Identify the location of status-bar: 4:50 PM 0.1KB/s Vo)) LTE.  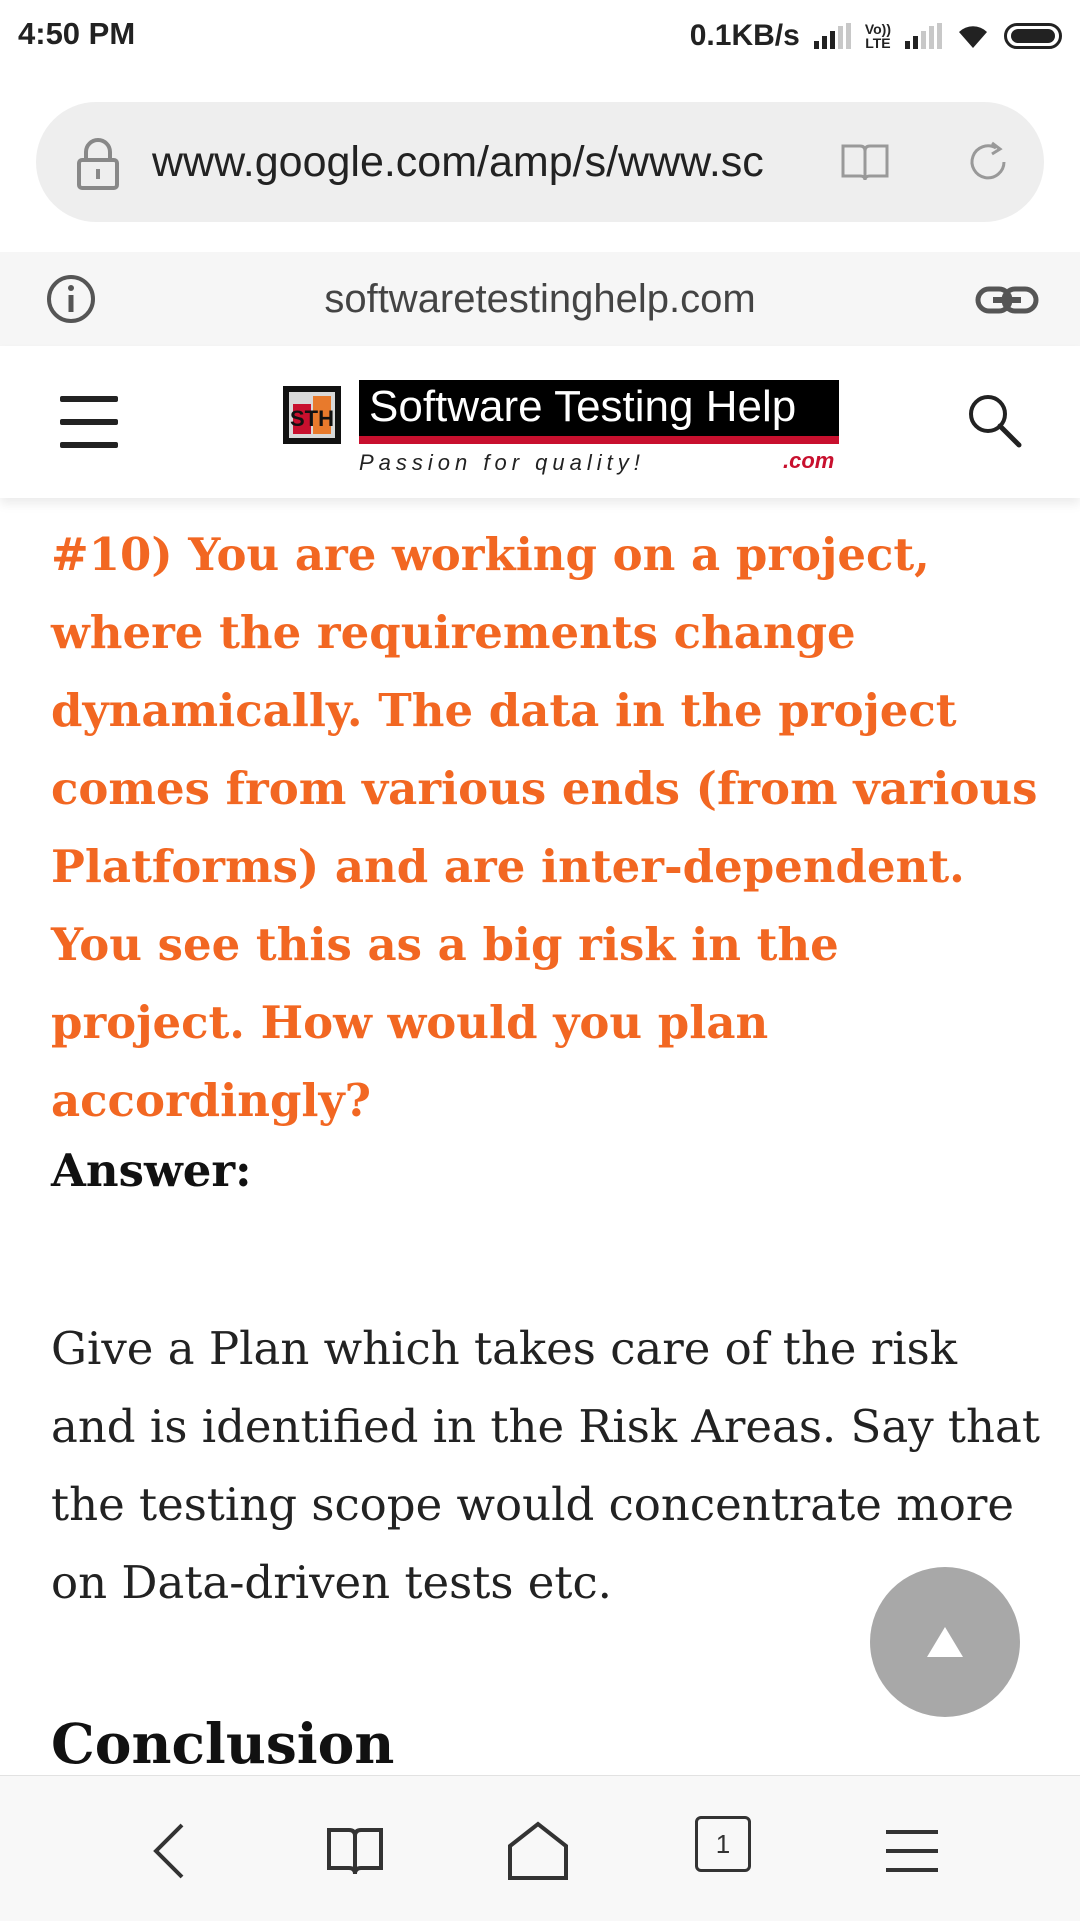
(540, 36).